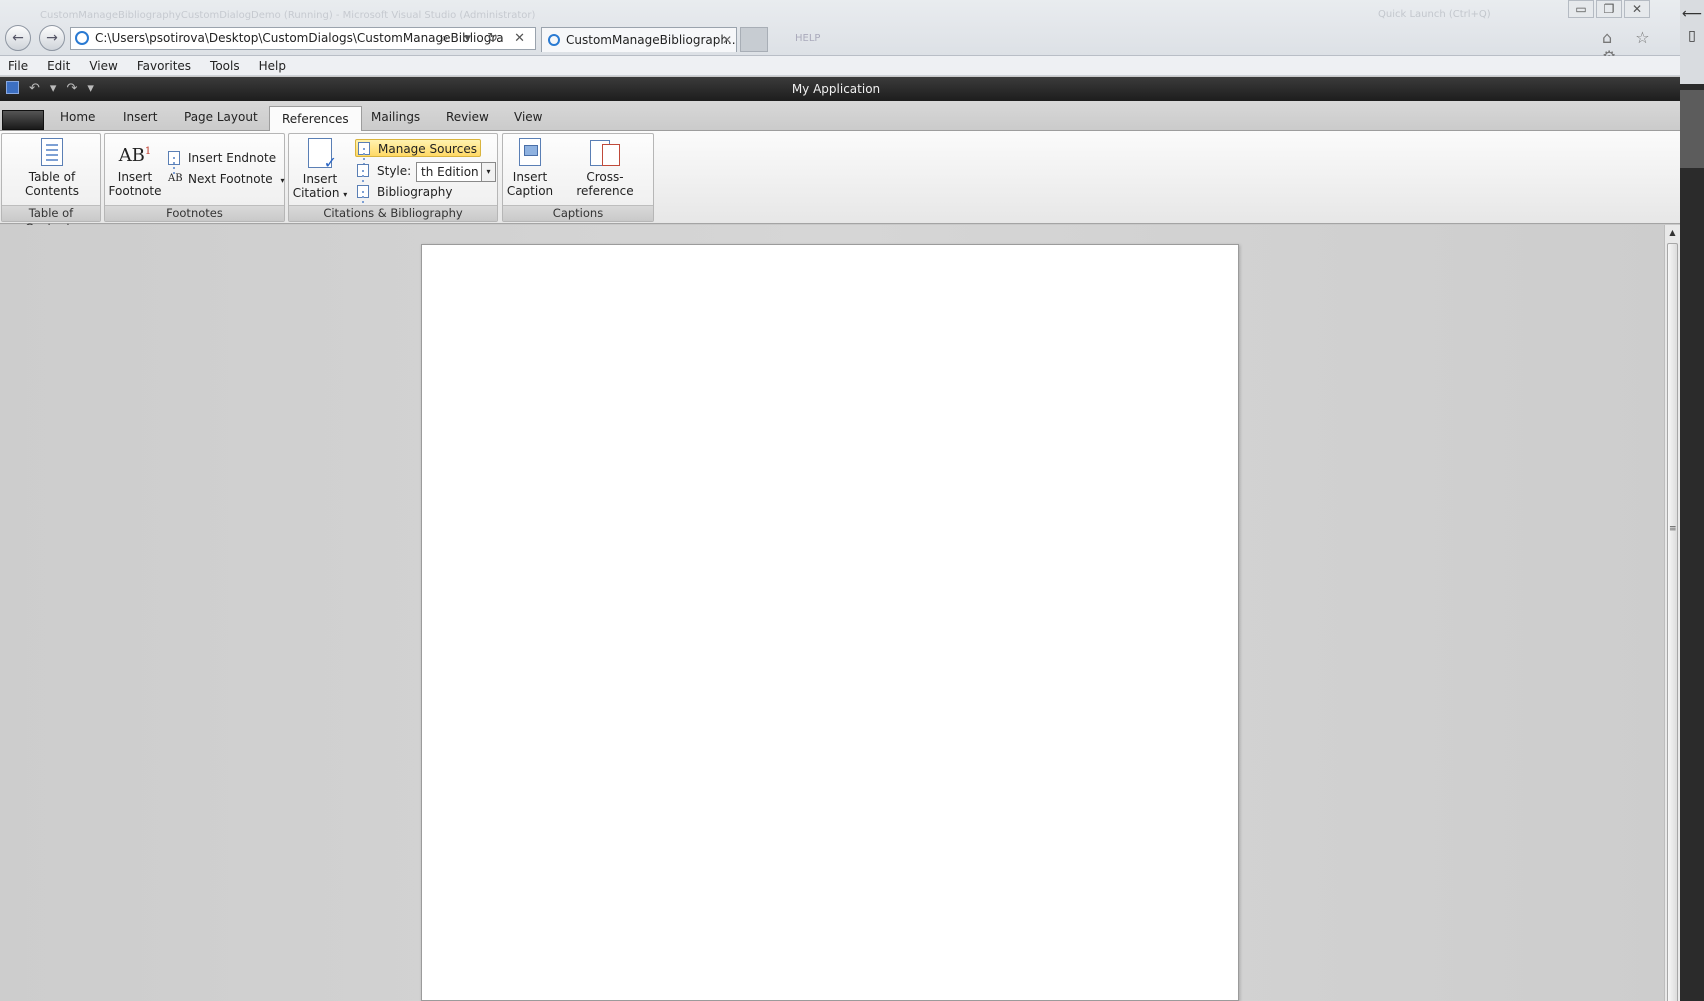 The image size is (1704, 1001). Describe the element at coordinates (175, 178) in the screenshot. I see `next-footnote-icon: AB` at that location.